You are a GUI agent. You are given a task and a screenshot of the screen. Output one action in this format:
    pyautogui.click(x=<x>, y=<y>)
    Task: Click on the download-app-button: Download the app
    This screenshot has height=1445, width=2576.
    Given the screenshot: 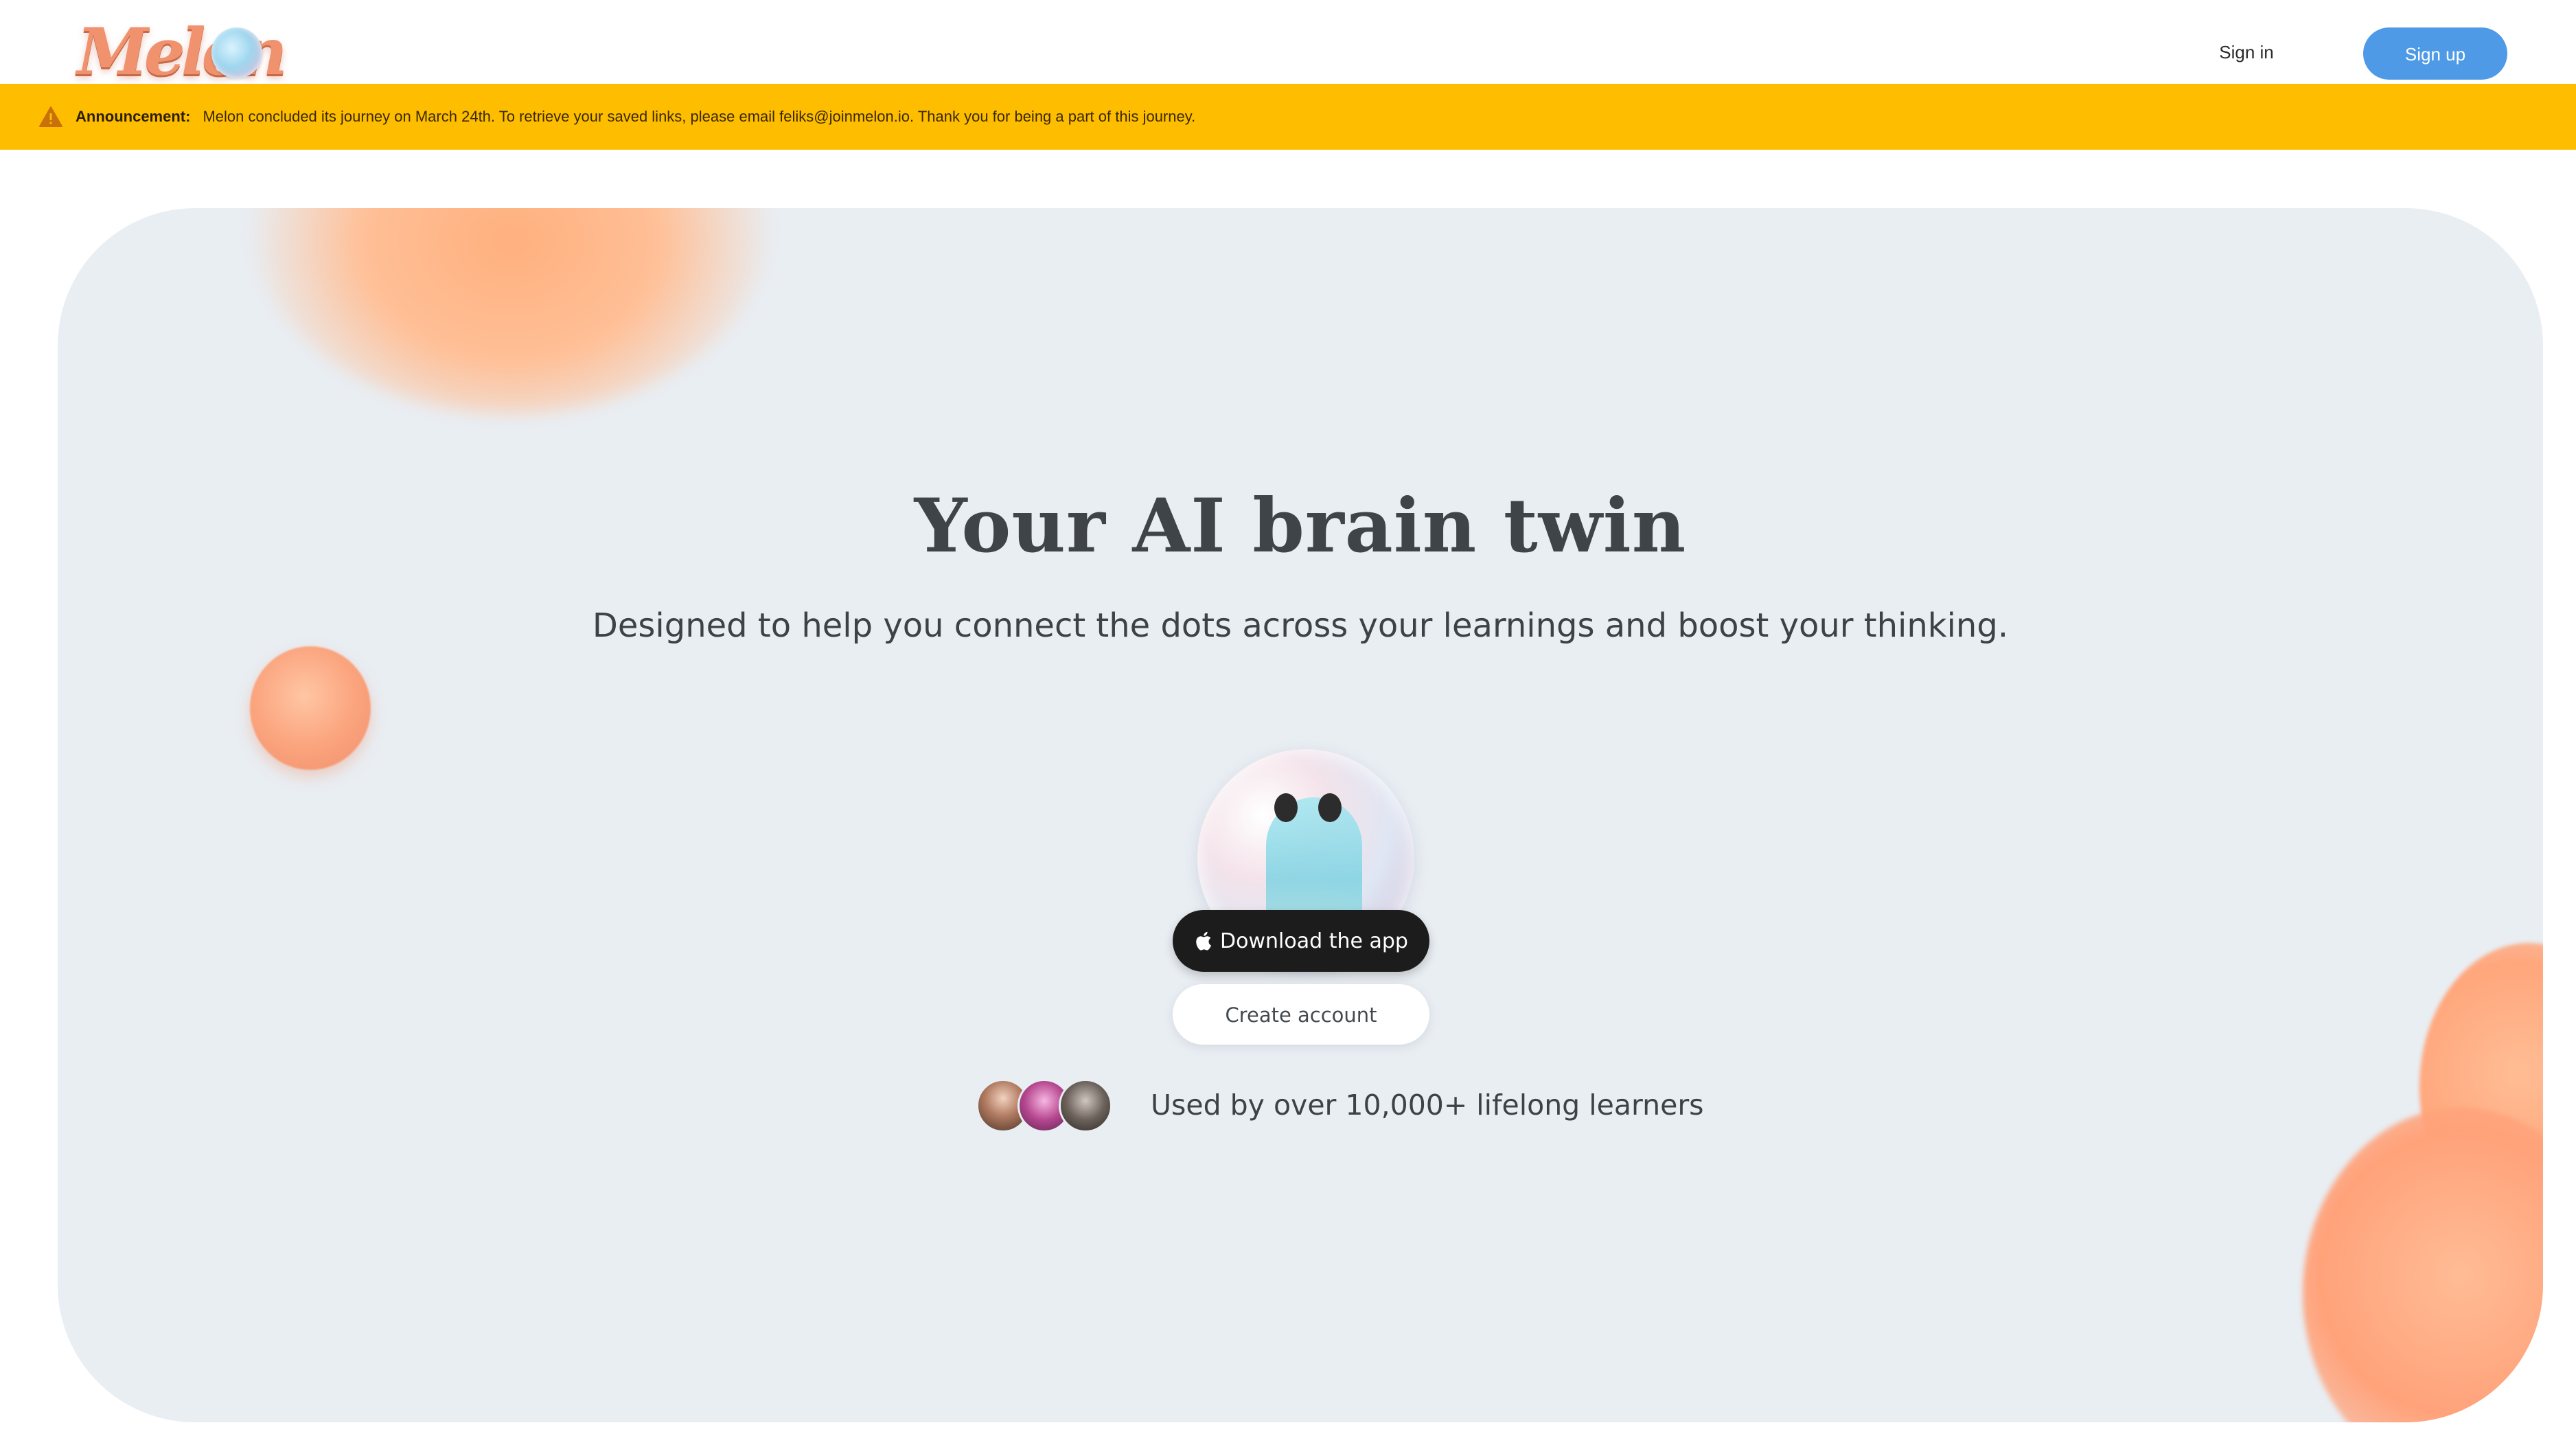 What is the action you would take?
    pyautogui.click(x=1301, y=941)
    